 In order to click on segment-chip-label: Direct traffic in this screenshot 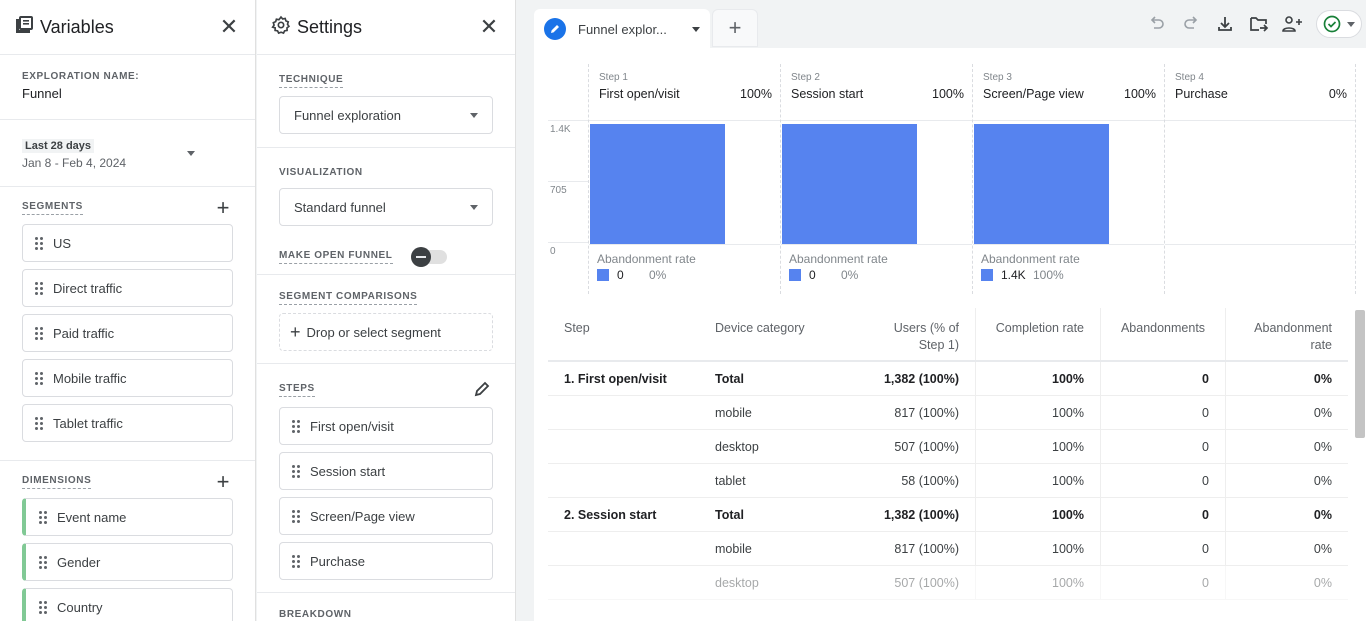, I will do `click(88, 288)`.